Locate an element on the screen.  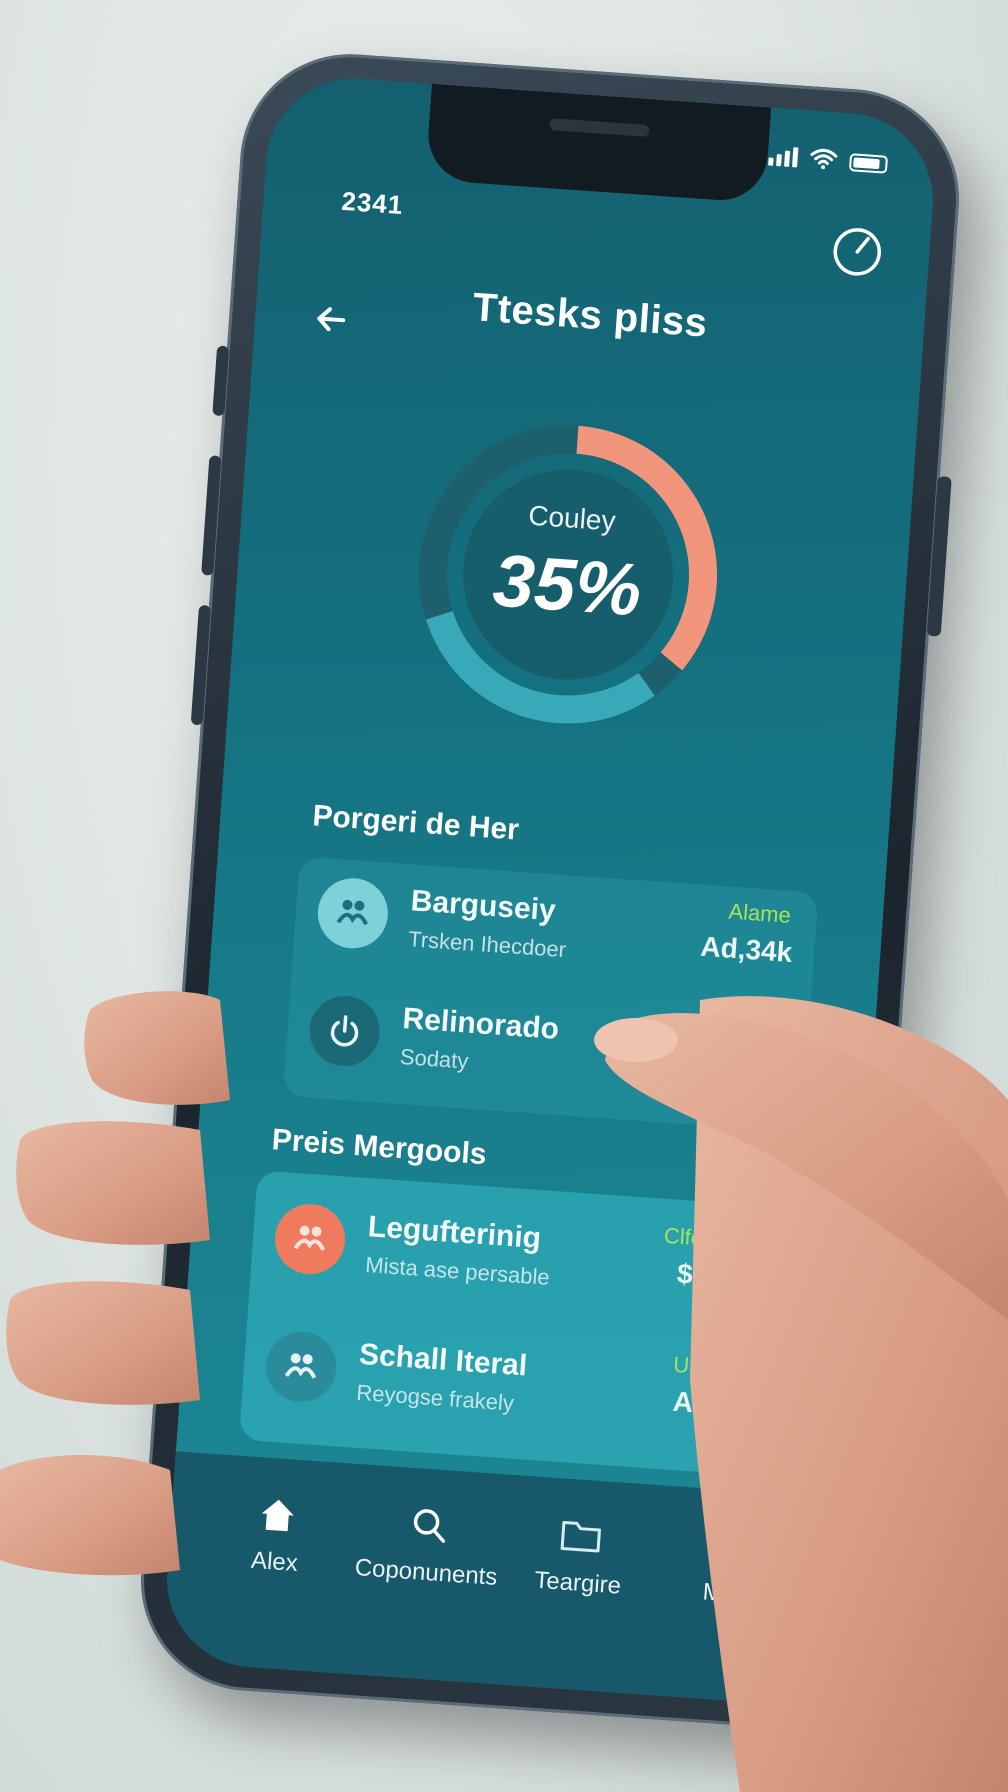
page-title: Ttesks pliss is located at coordinates (590, 315).